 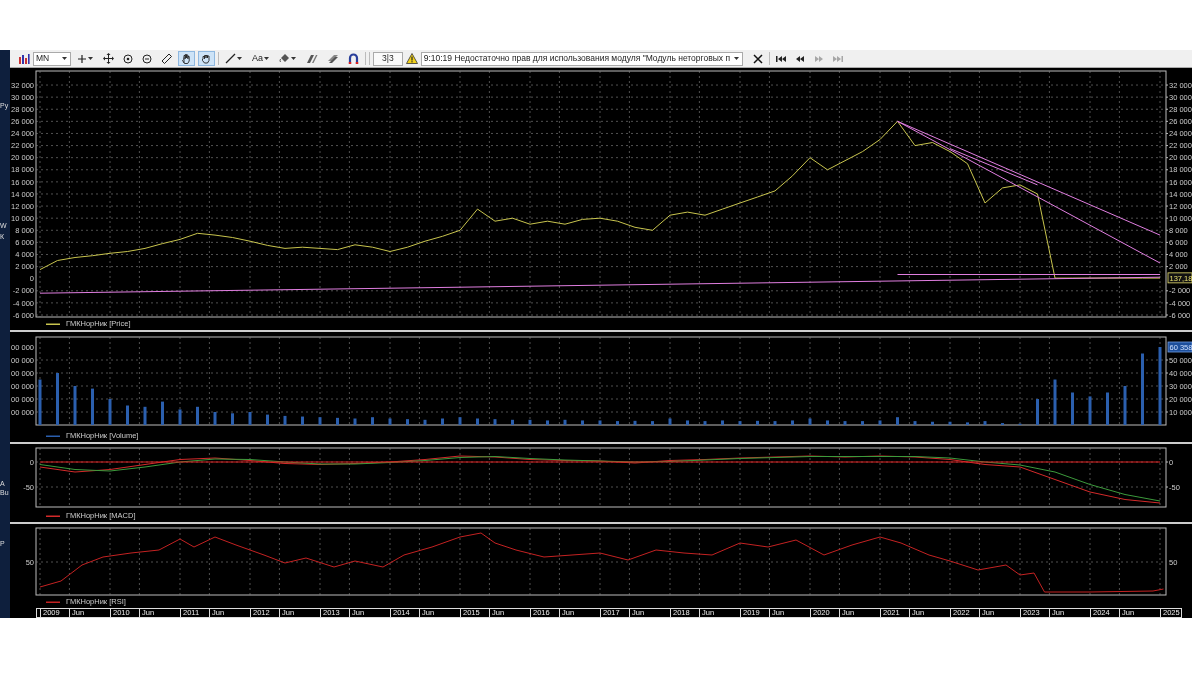 What do you see at coordinates (388, 58) in the screenshot?
I see `counter-label: 3|3` at bounding box center [388, 58].